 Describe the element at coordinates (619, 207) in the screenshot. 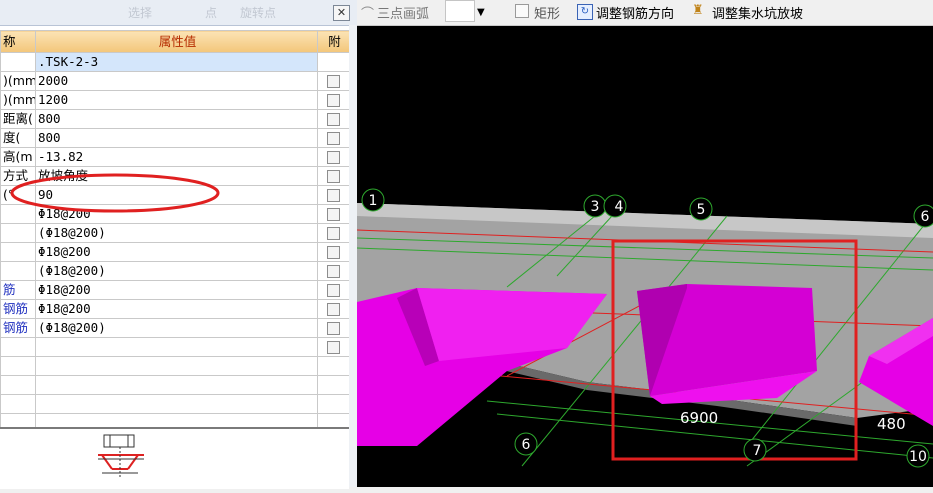

I see `axis-label-4: 4` at that location.